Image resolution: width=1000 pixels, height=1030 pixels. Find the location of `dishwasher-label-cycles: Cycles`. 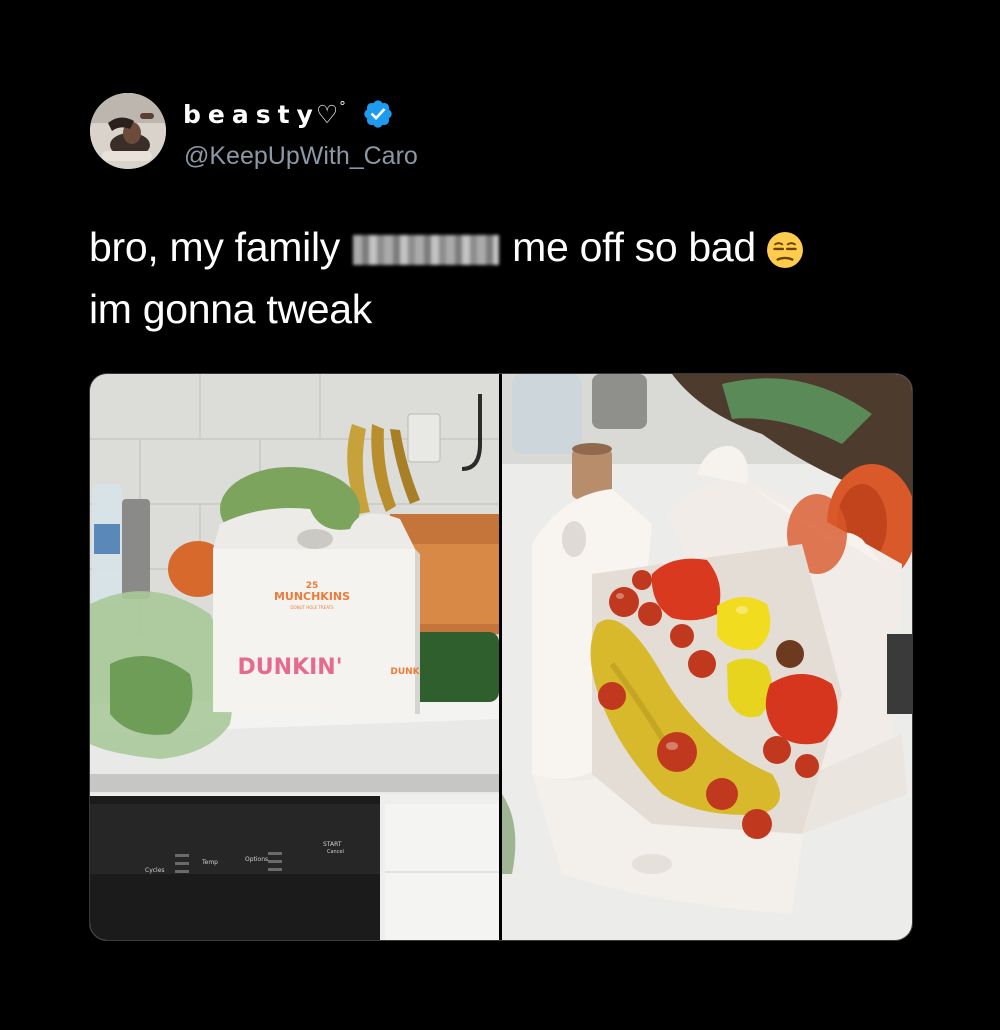

dishwasher-label-cycles: Cycles is located at coordinates (155, 870).